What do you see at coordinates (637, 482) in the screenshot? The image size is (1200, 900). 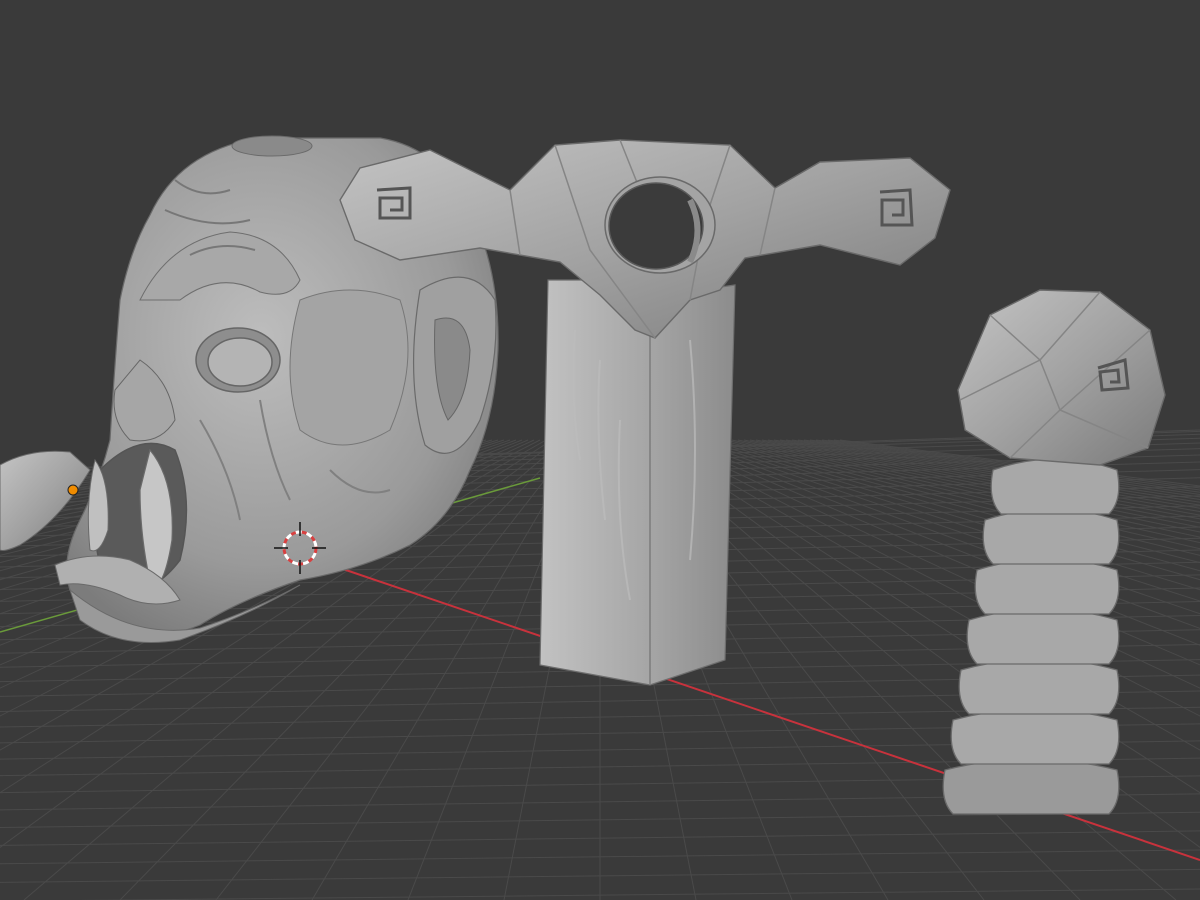 I see `sword-grip-mesh` at bounding box center [637, 482].